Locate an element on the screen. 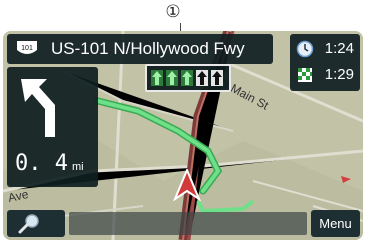 This screenshot has height=242, width=366. callout-number: ① is located at coordinates (173, 12).